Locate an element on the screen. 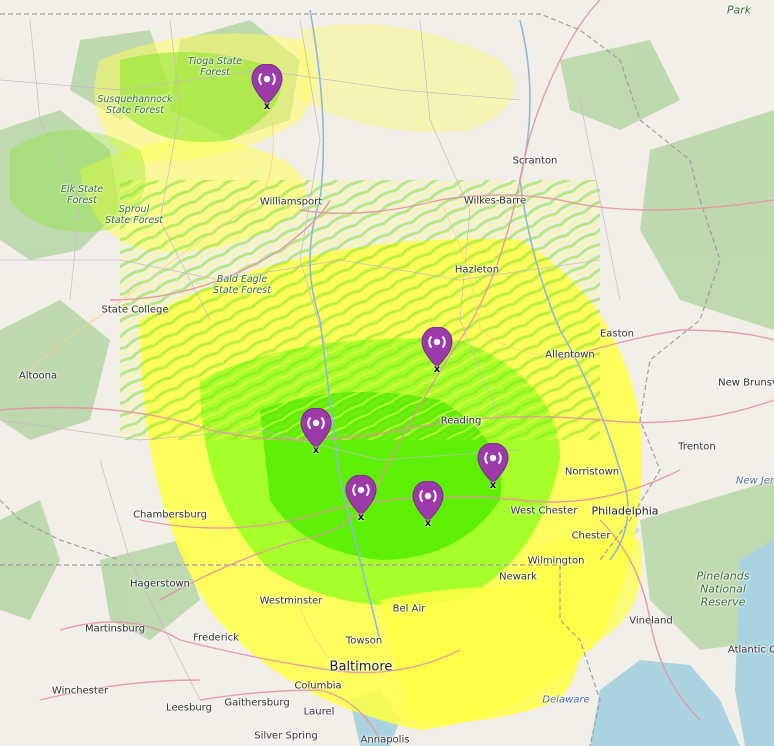 The image size is (774, 746). tower-marker-2: x is located at coordinates (437, 351).